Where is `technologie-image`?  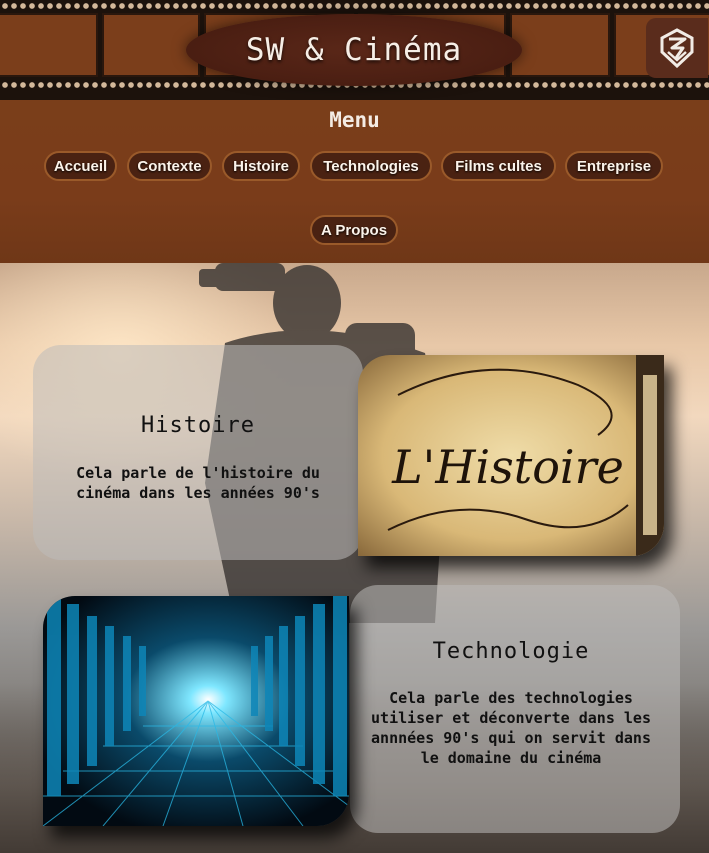 technologie-image is located at coordinates (196, 711).